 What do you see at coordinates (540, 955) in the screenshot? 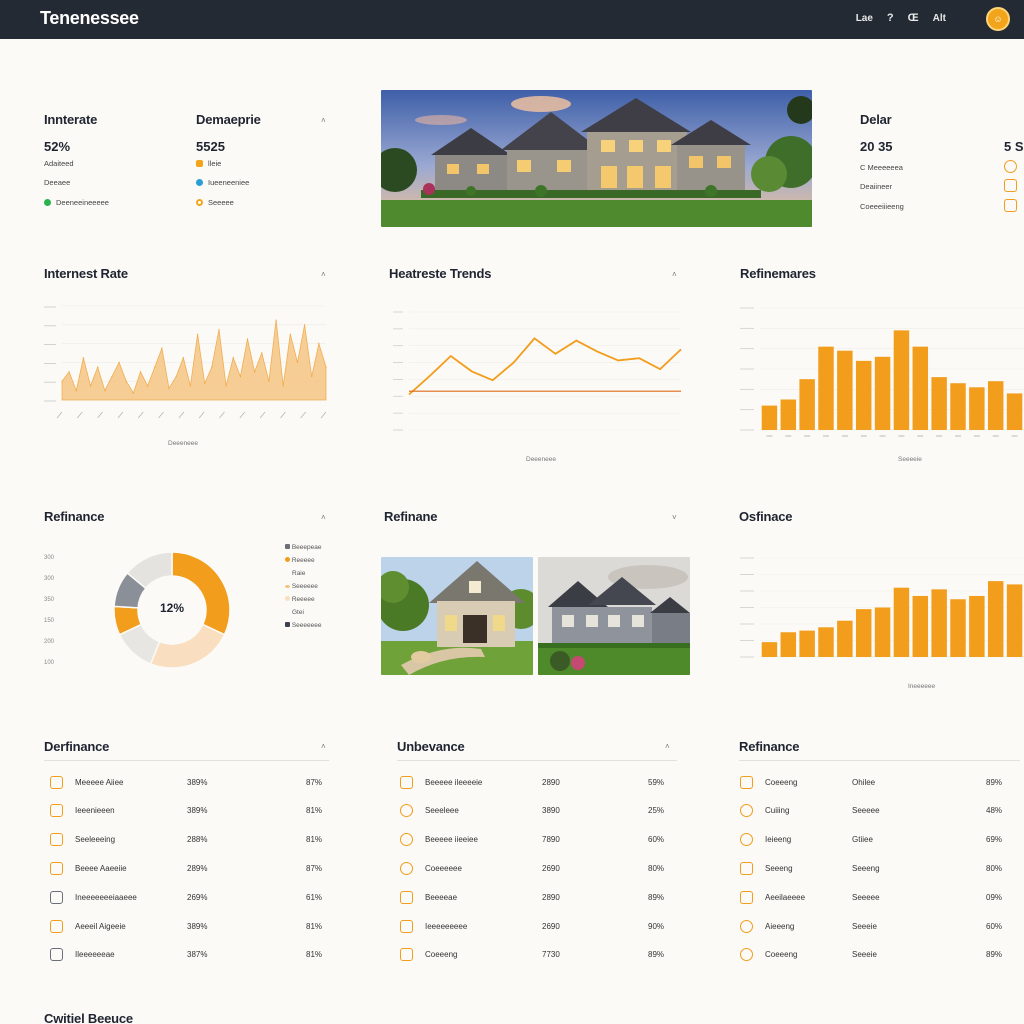
I see `table-row: Coeeeng 7730 89%` at bounding box center [540, 955].